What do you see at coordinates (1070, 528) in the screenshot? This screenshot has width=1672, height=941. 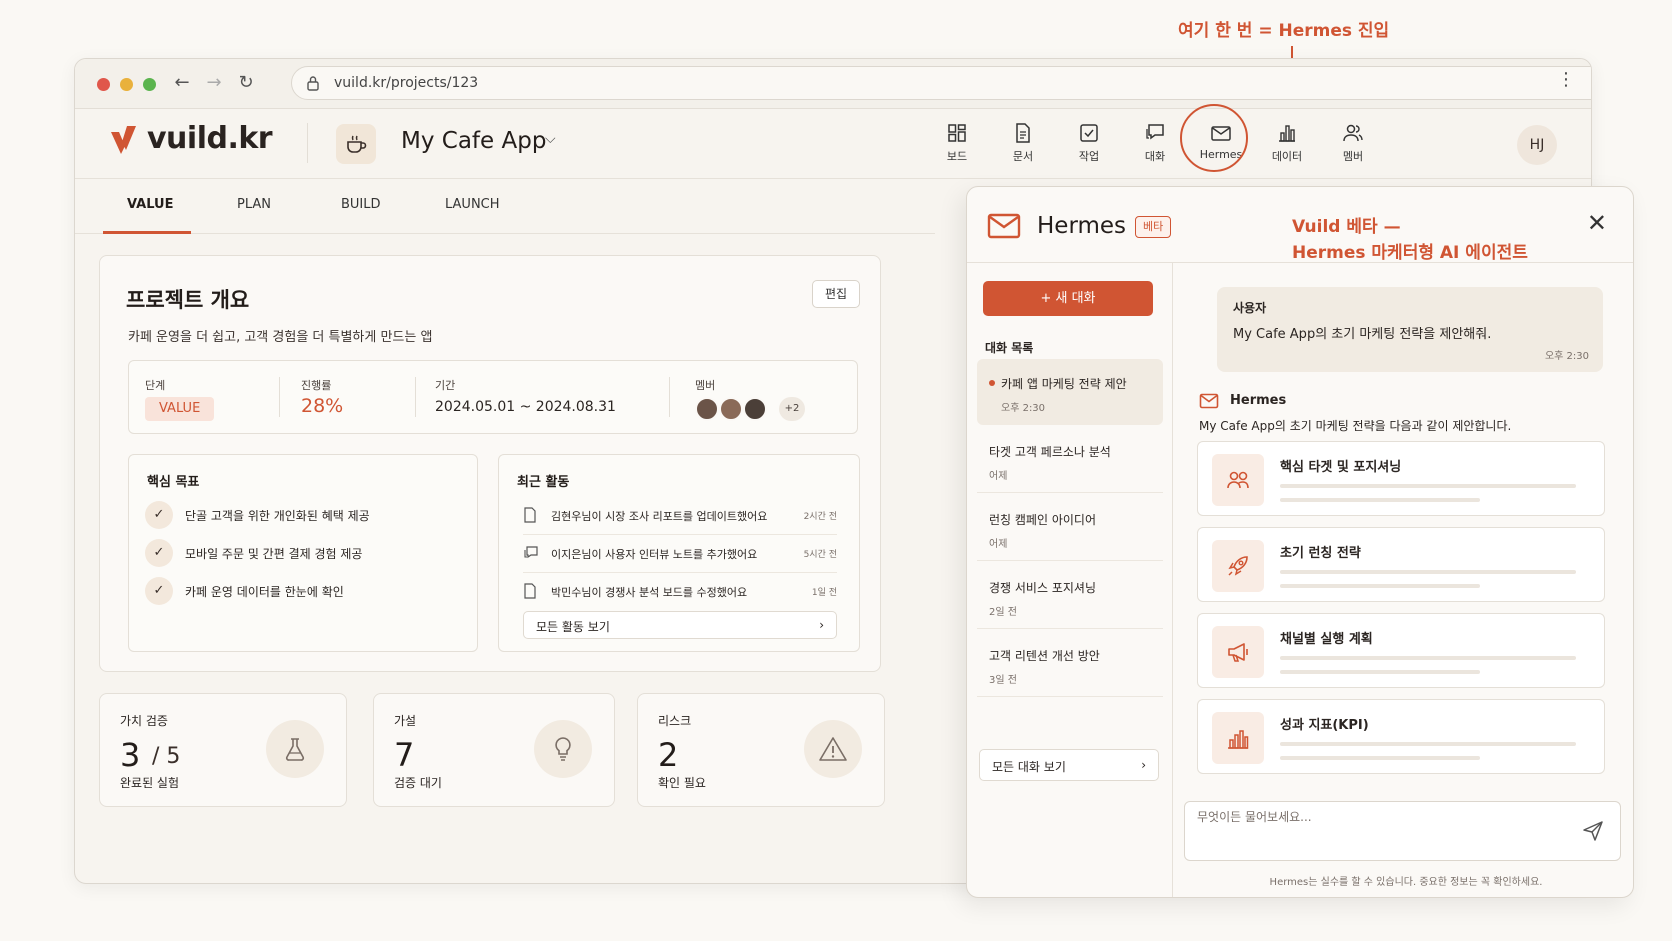 I see `chat-list-item: 런칭 캠페인 아이디어 어제` at bounding box center [1070, 528].